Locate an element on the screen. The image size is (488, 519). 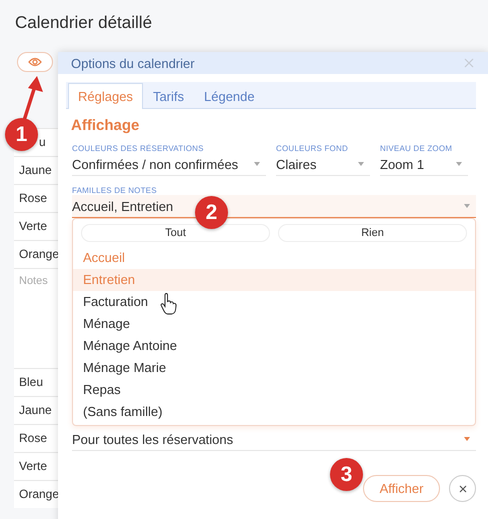
select-field: Zoom 1 is located at coordinates (424, 164).